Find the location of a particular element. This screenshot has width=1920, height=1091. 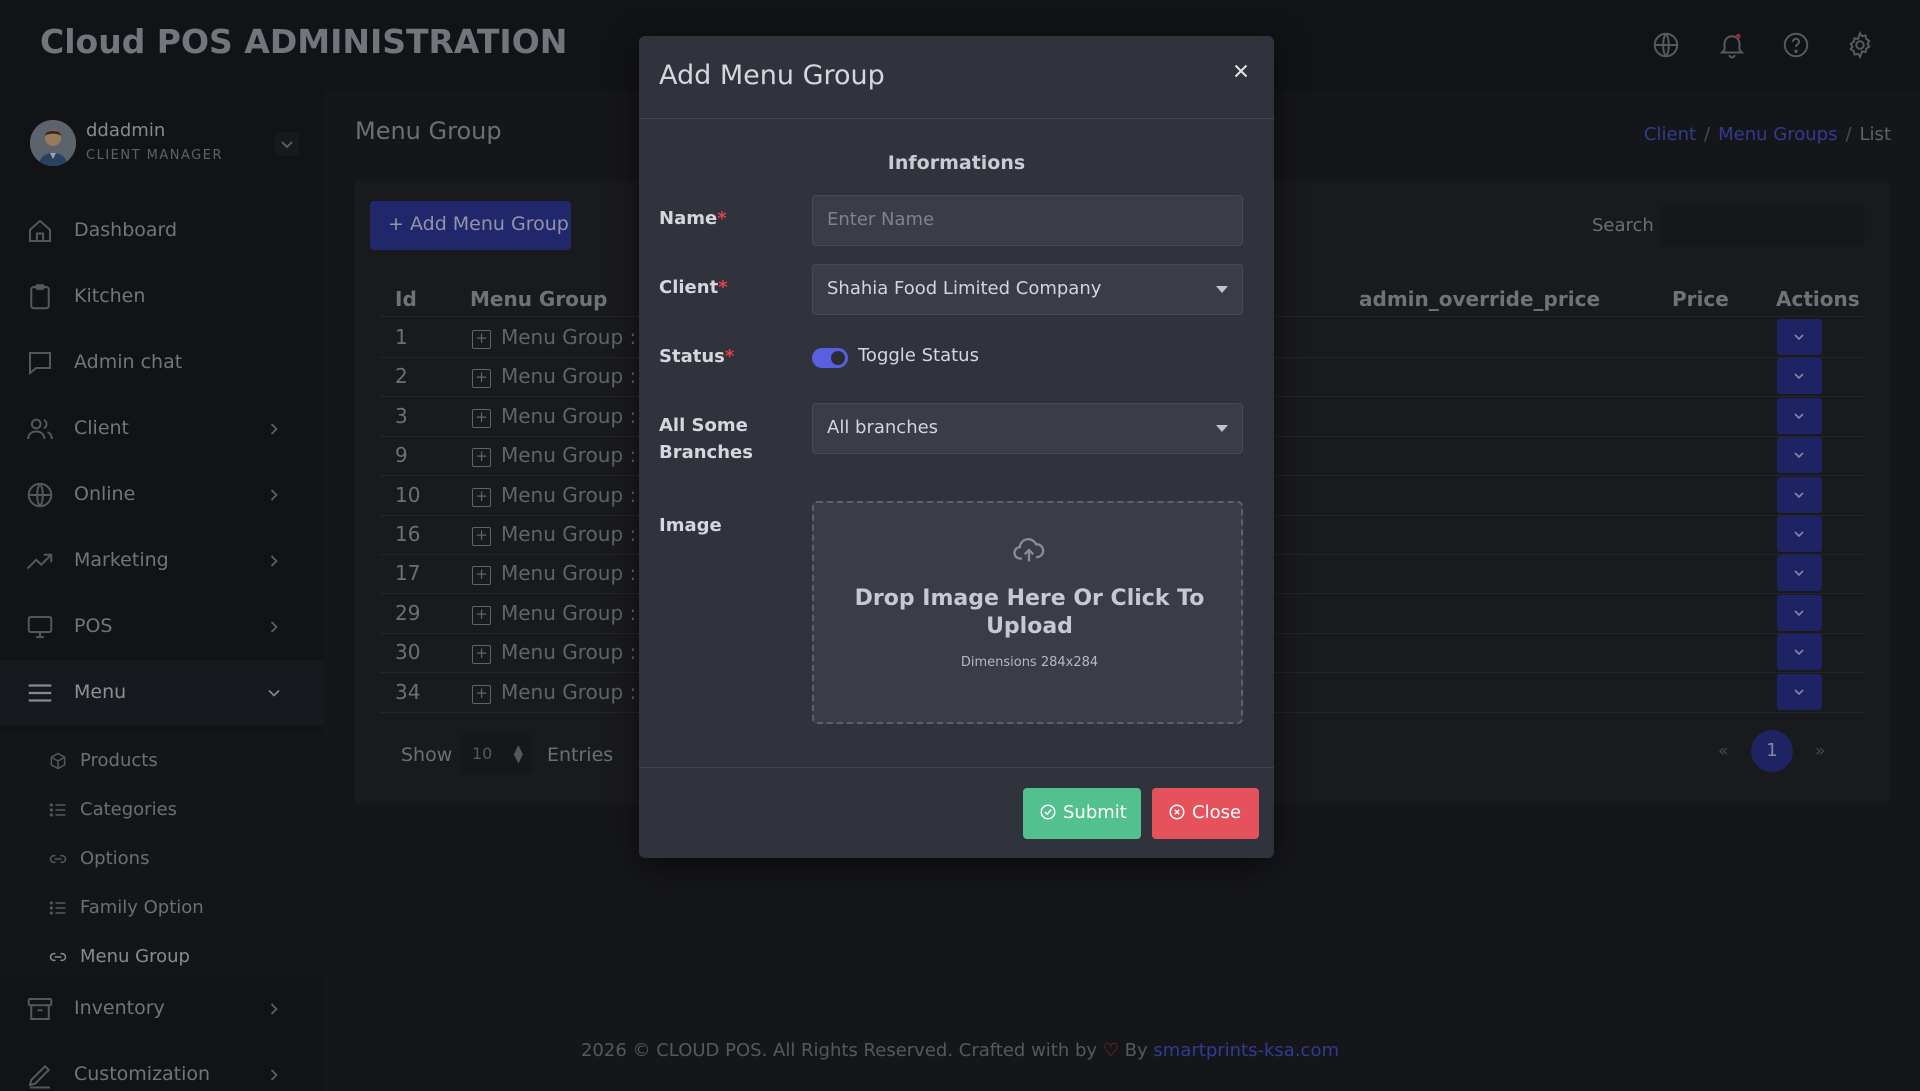

submit-button: Submit is located at coordinates (1082, 813).